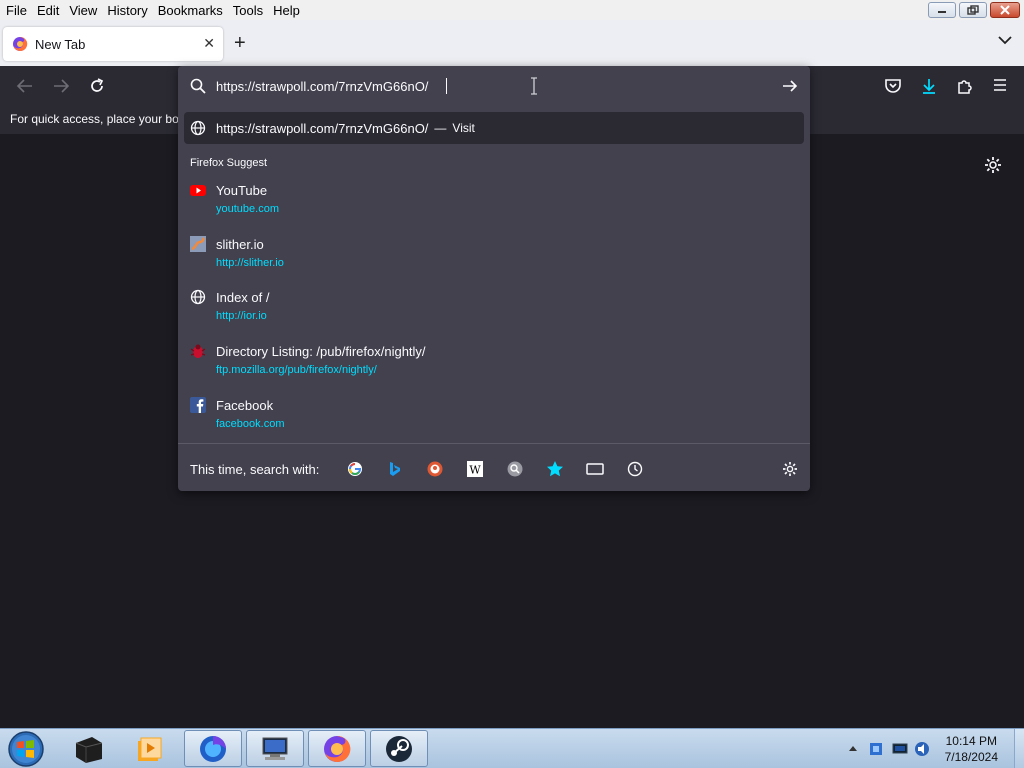  Describe the element at coordinates (446, 86) in the screenshot. I see `text-caret` at that location.